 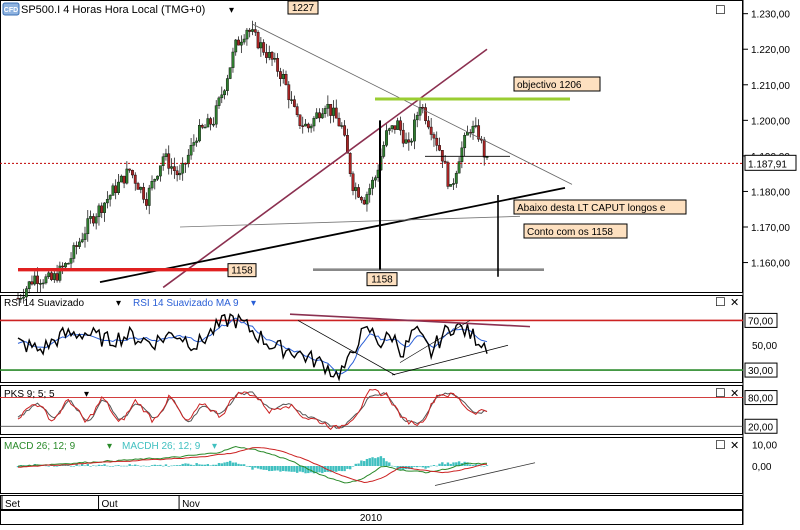 What do you see at coordinates (764, 445) in the screenshot?
I see `macd-tick-10: 10,00` at bounding box center [764, 445].